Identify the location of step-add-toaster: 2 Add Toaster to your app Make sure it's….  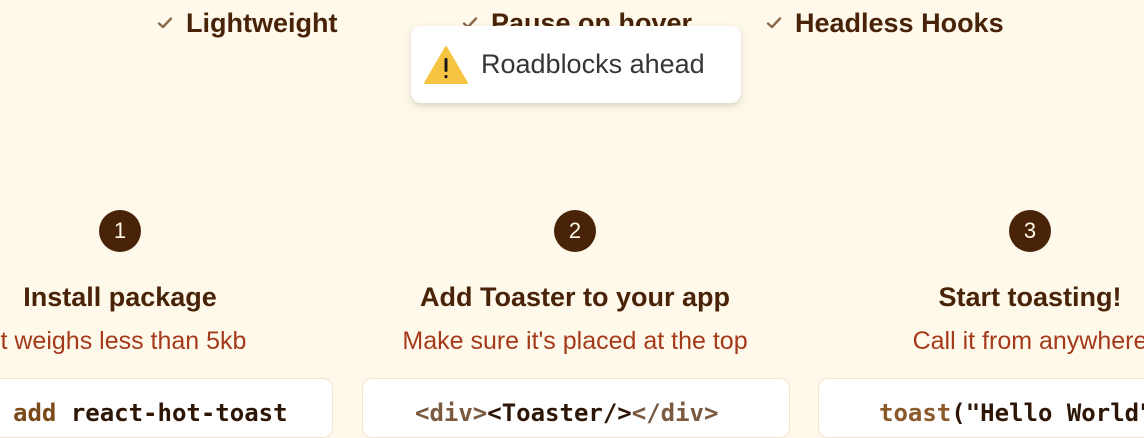
(575, 283).